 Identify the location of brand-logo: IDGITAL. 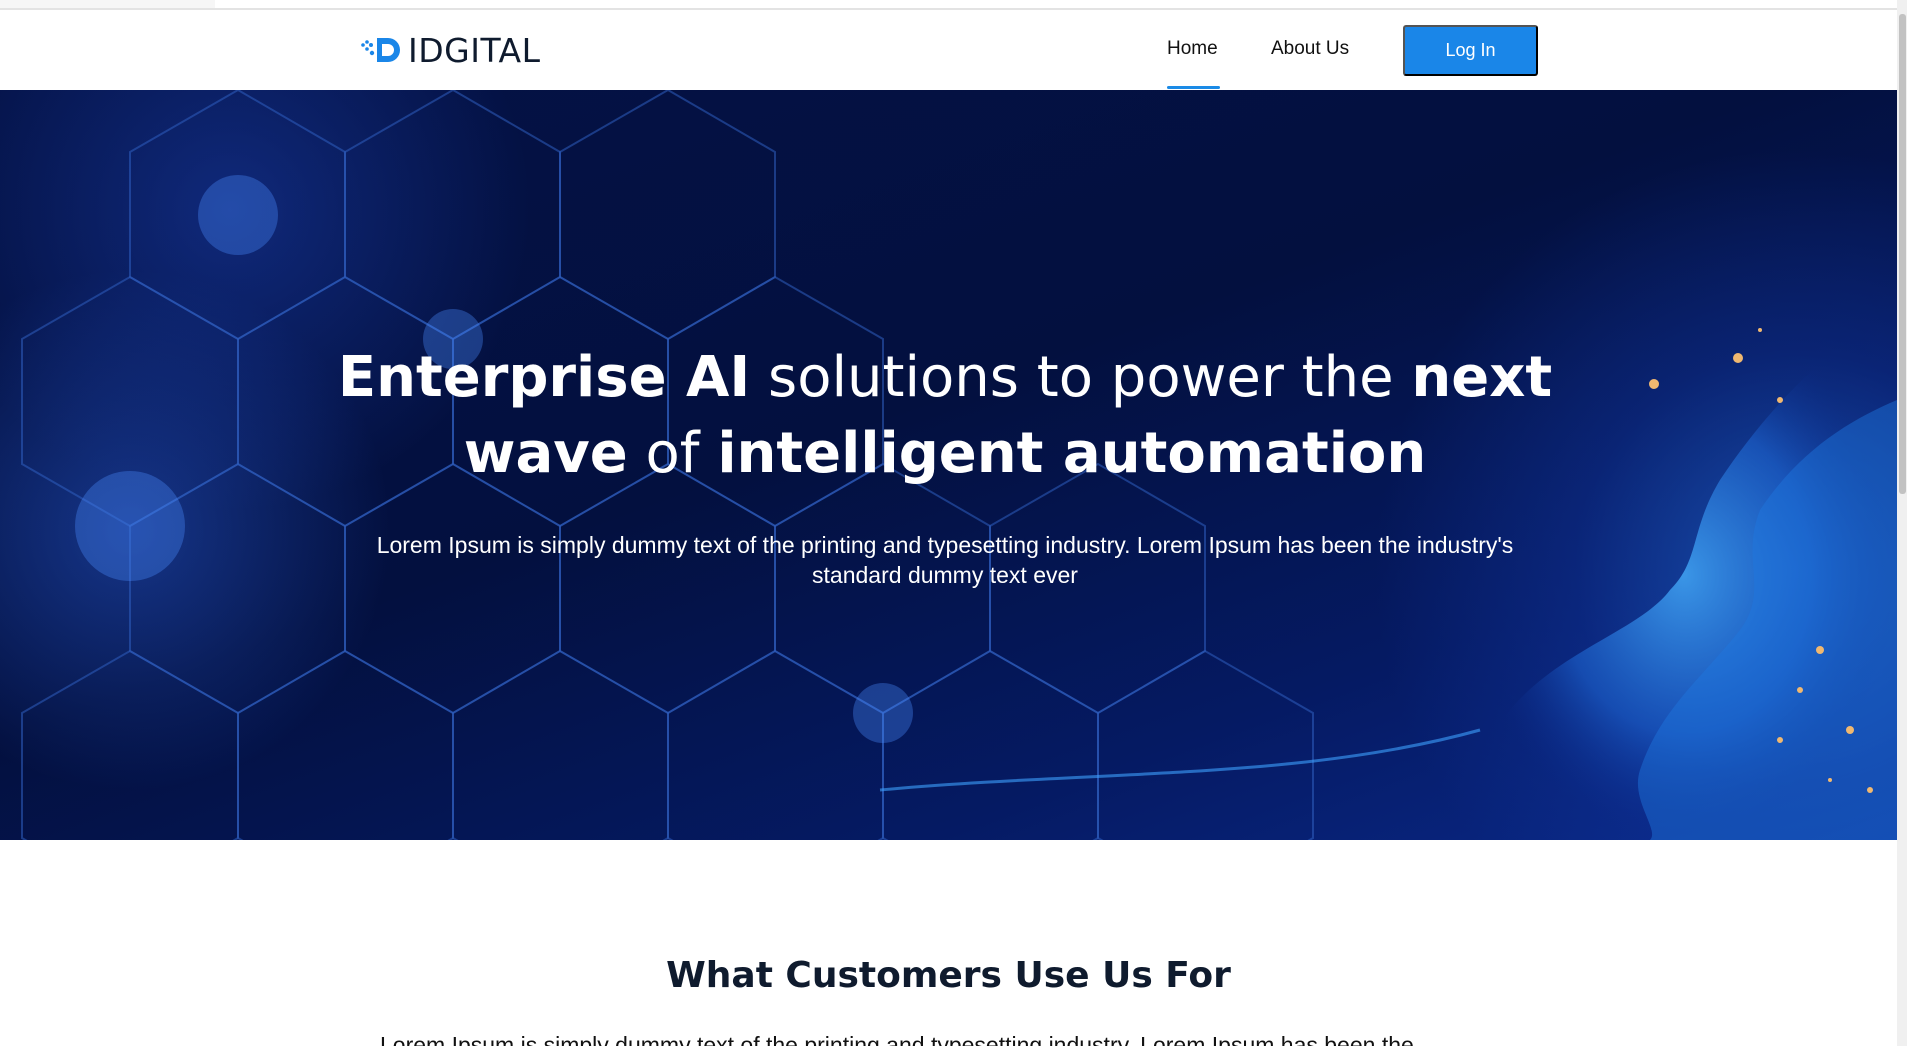
(450, 50).